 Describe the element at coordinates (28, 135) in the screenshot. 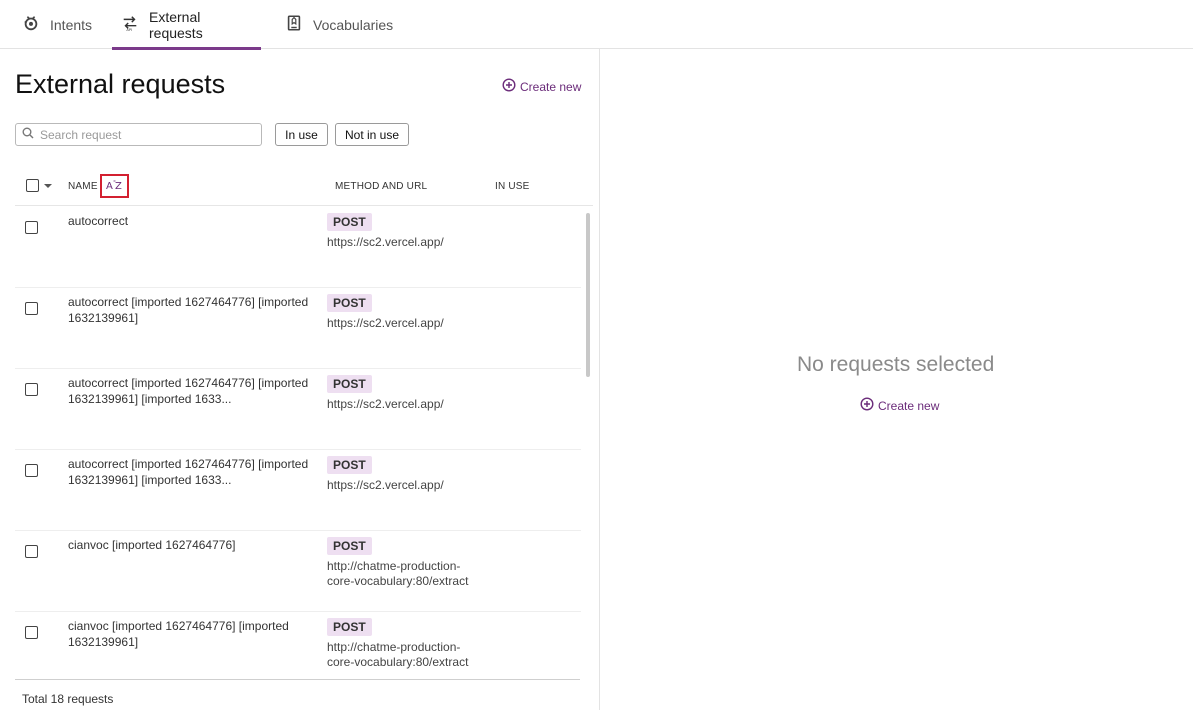

I see `search-icon` at that location.